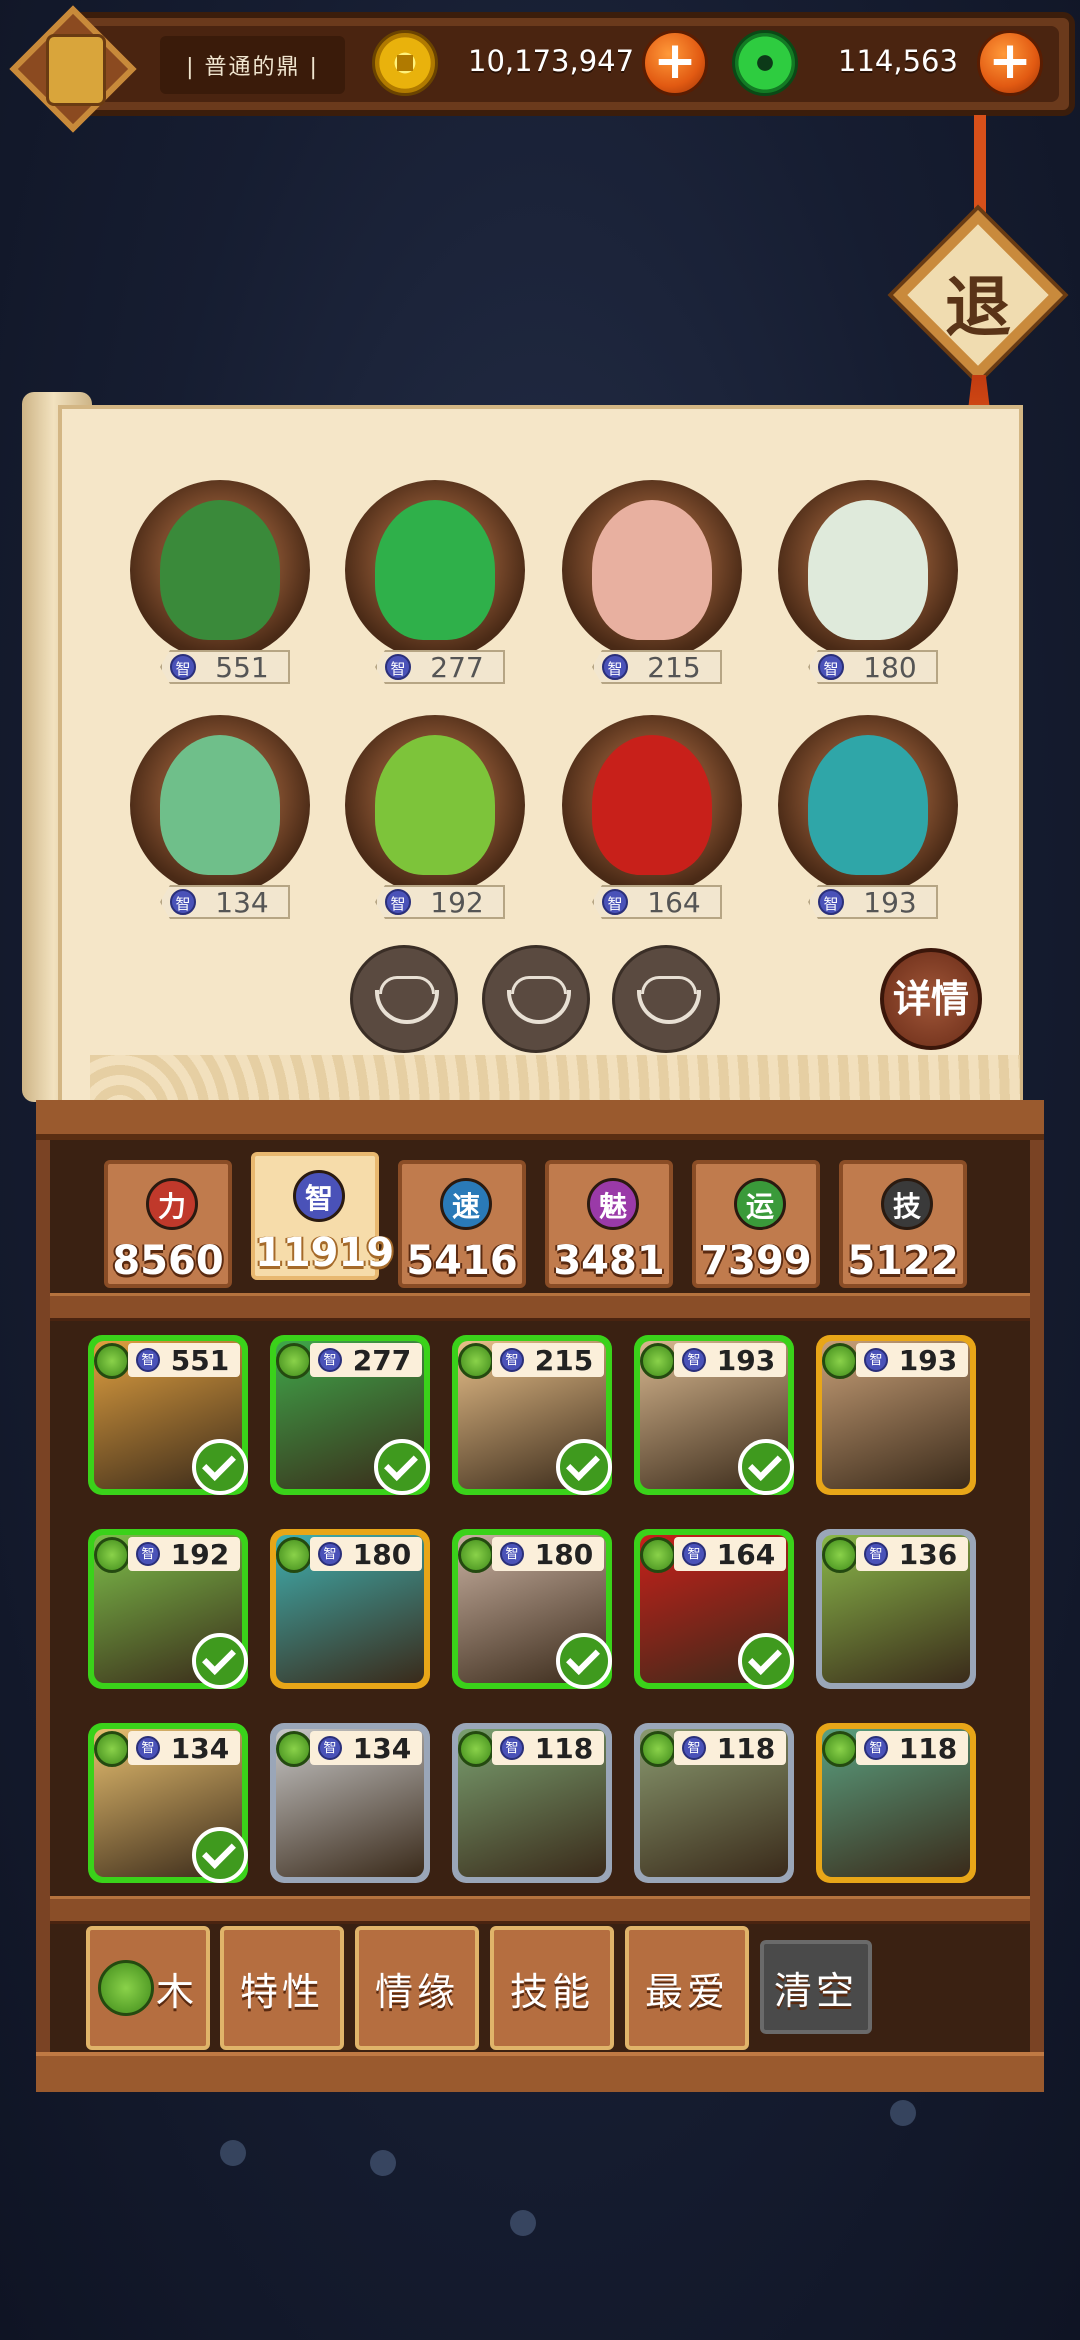 The image size is (1080, 2340). I want to click on shelf-rail, so click(540, 1307).